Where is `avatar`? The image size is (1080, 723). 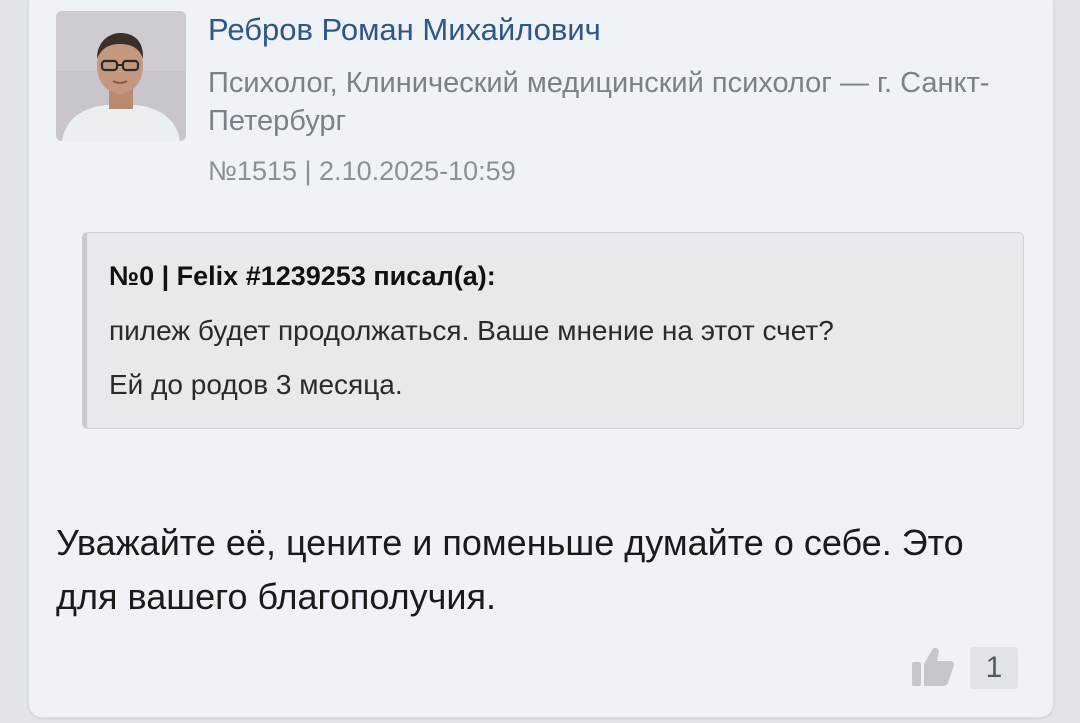 avatar is located at coordinates (121, 76).